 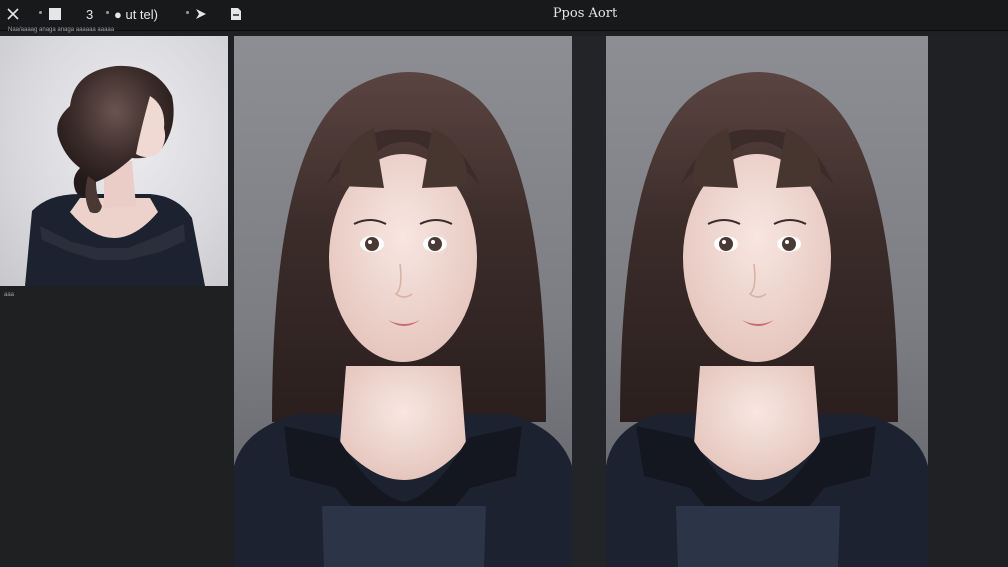 What do you see at coordinates (9, 295) in the screenshot?
I see `sidebar-item-label: aaa` at bounding box center [9, 295].